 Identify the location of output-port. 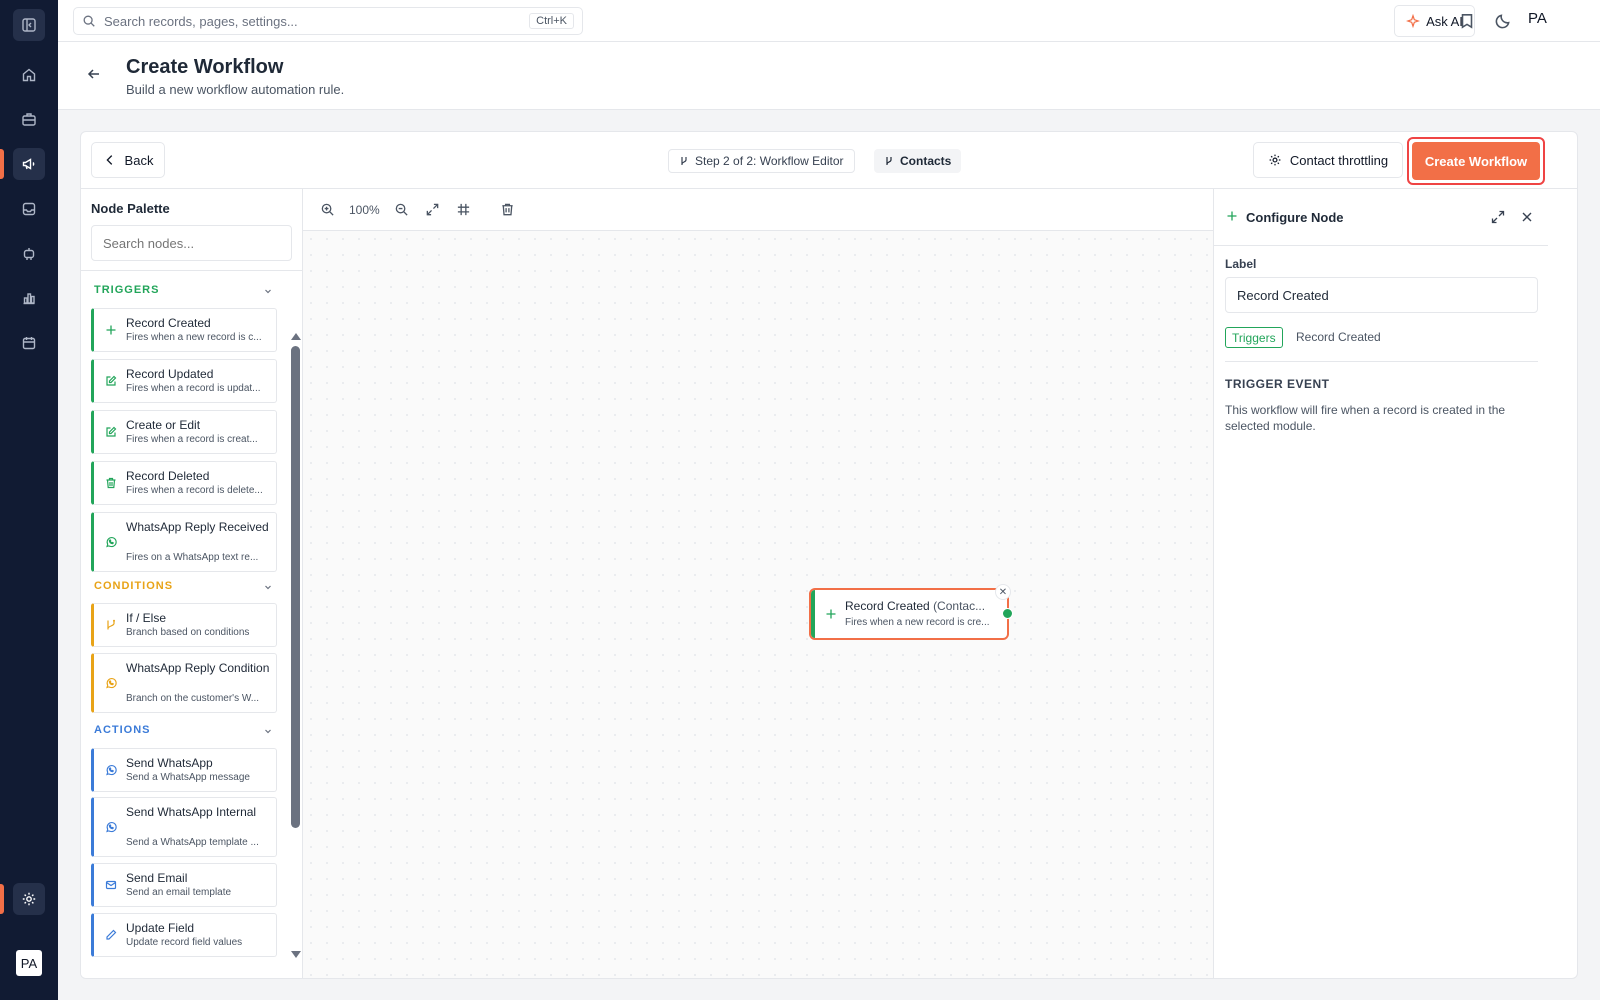
(1007, 613).